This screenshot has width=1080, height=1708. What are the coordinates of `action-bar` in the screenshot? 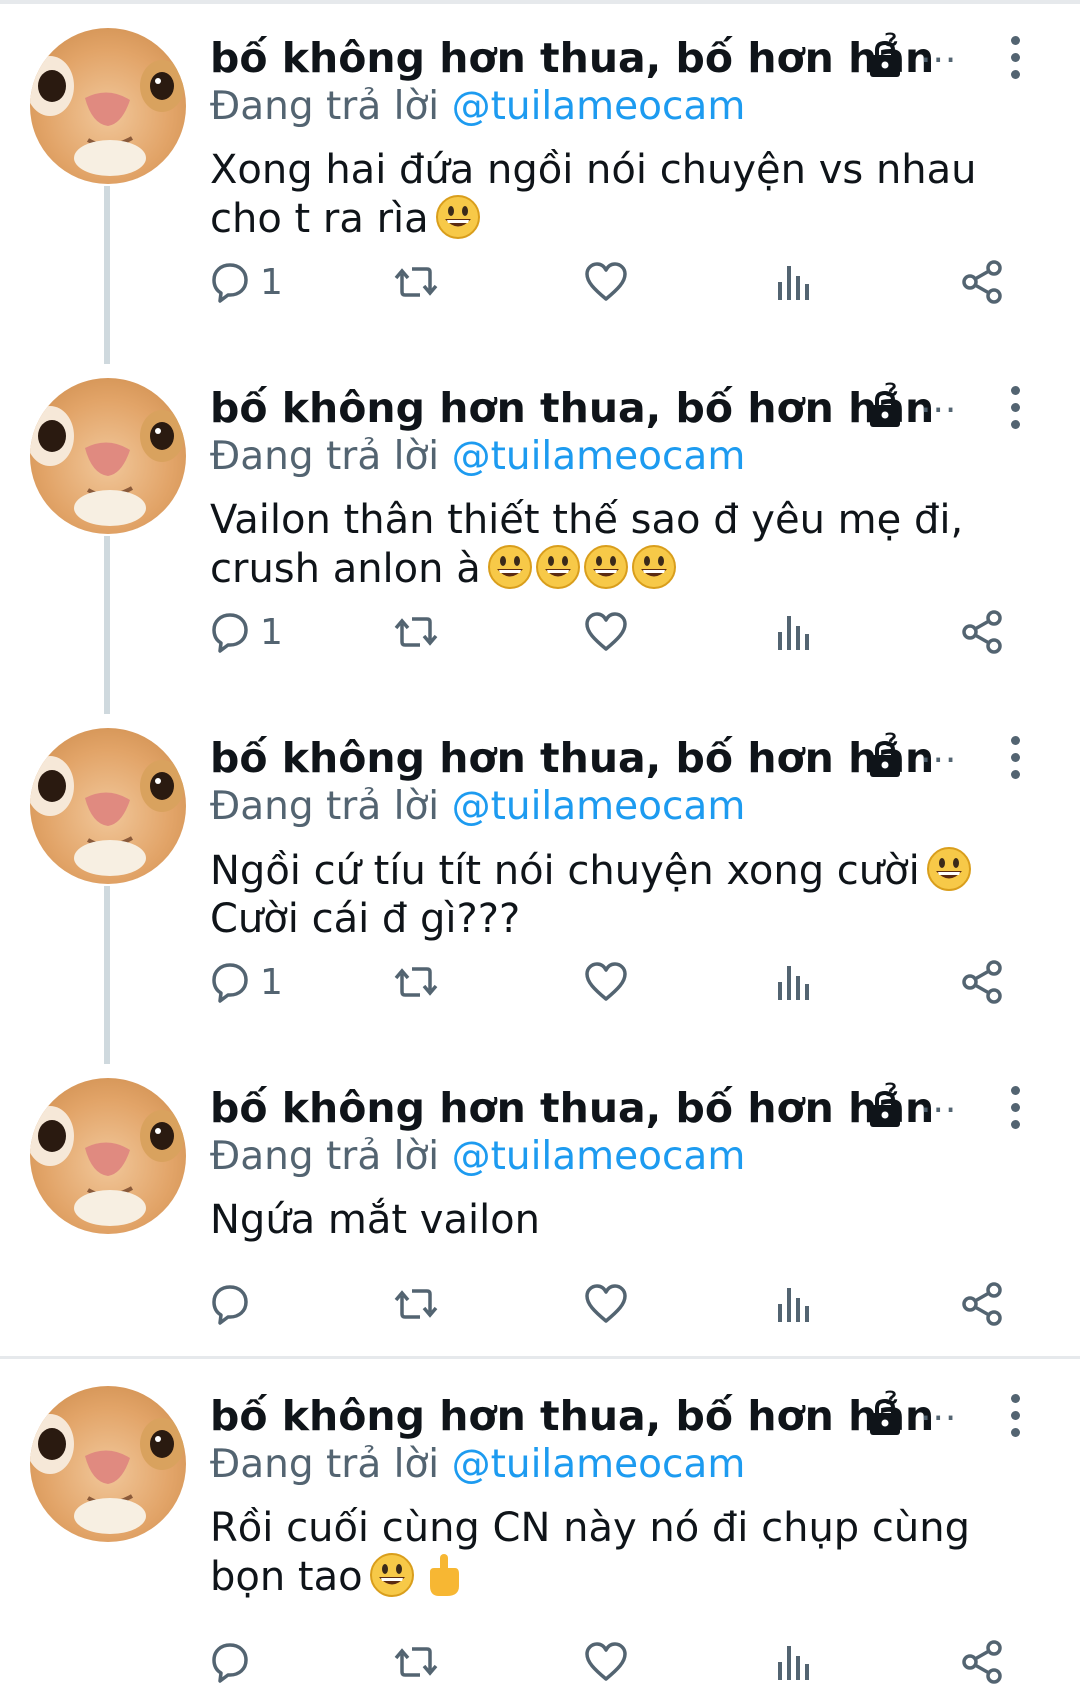 It's located at (616, 1304).